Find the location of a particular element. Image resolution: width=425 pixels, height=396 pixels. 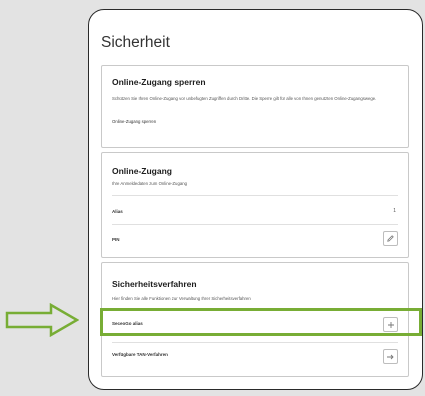

open-tan-procedures-button is located at coordinates (390, 356).